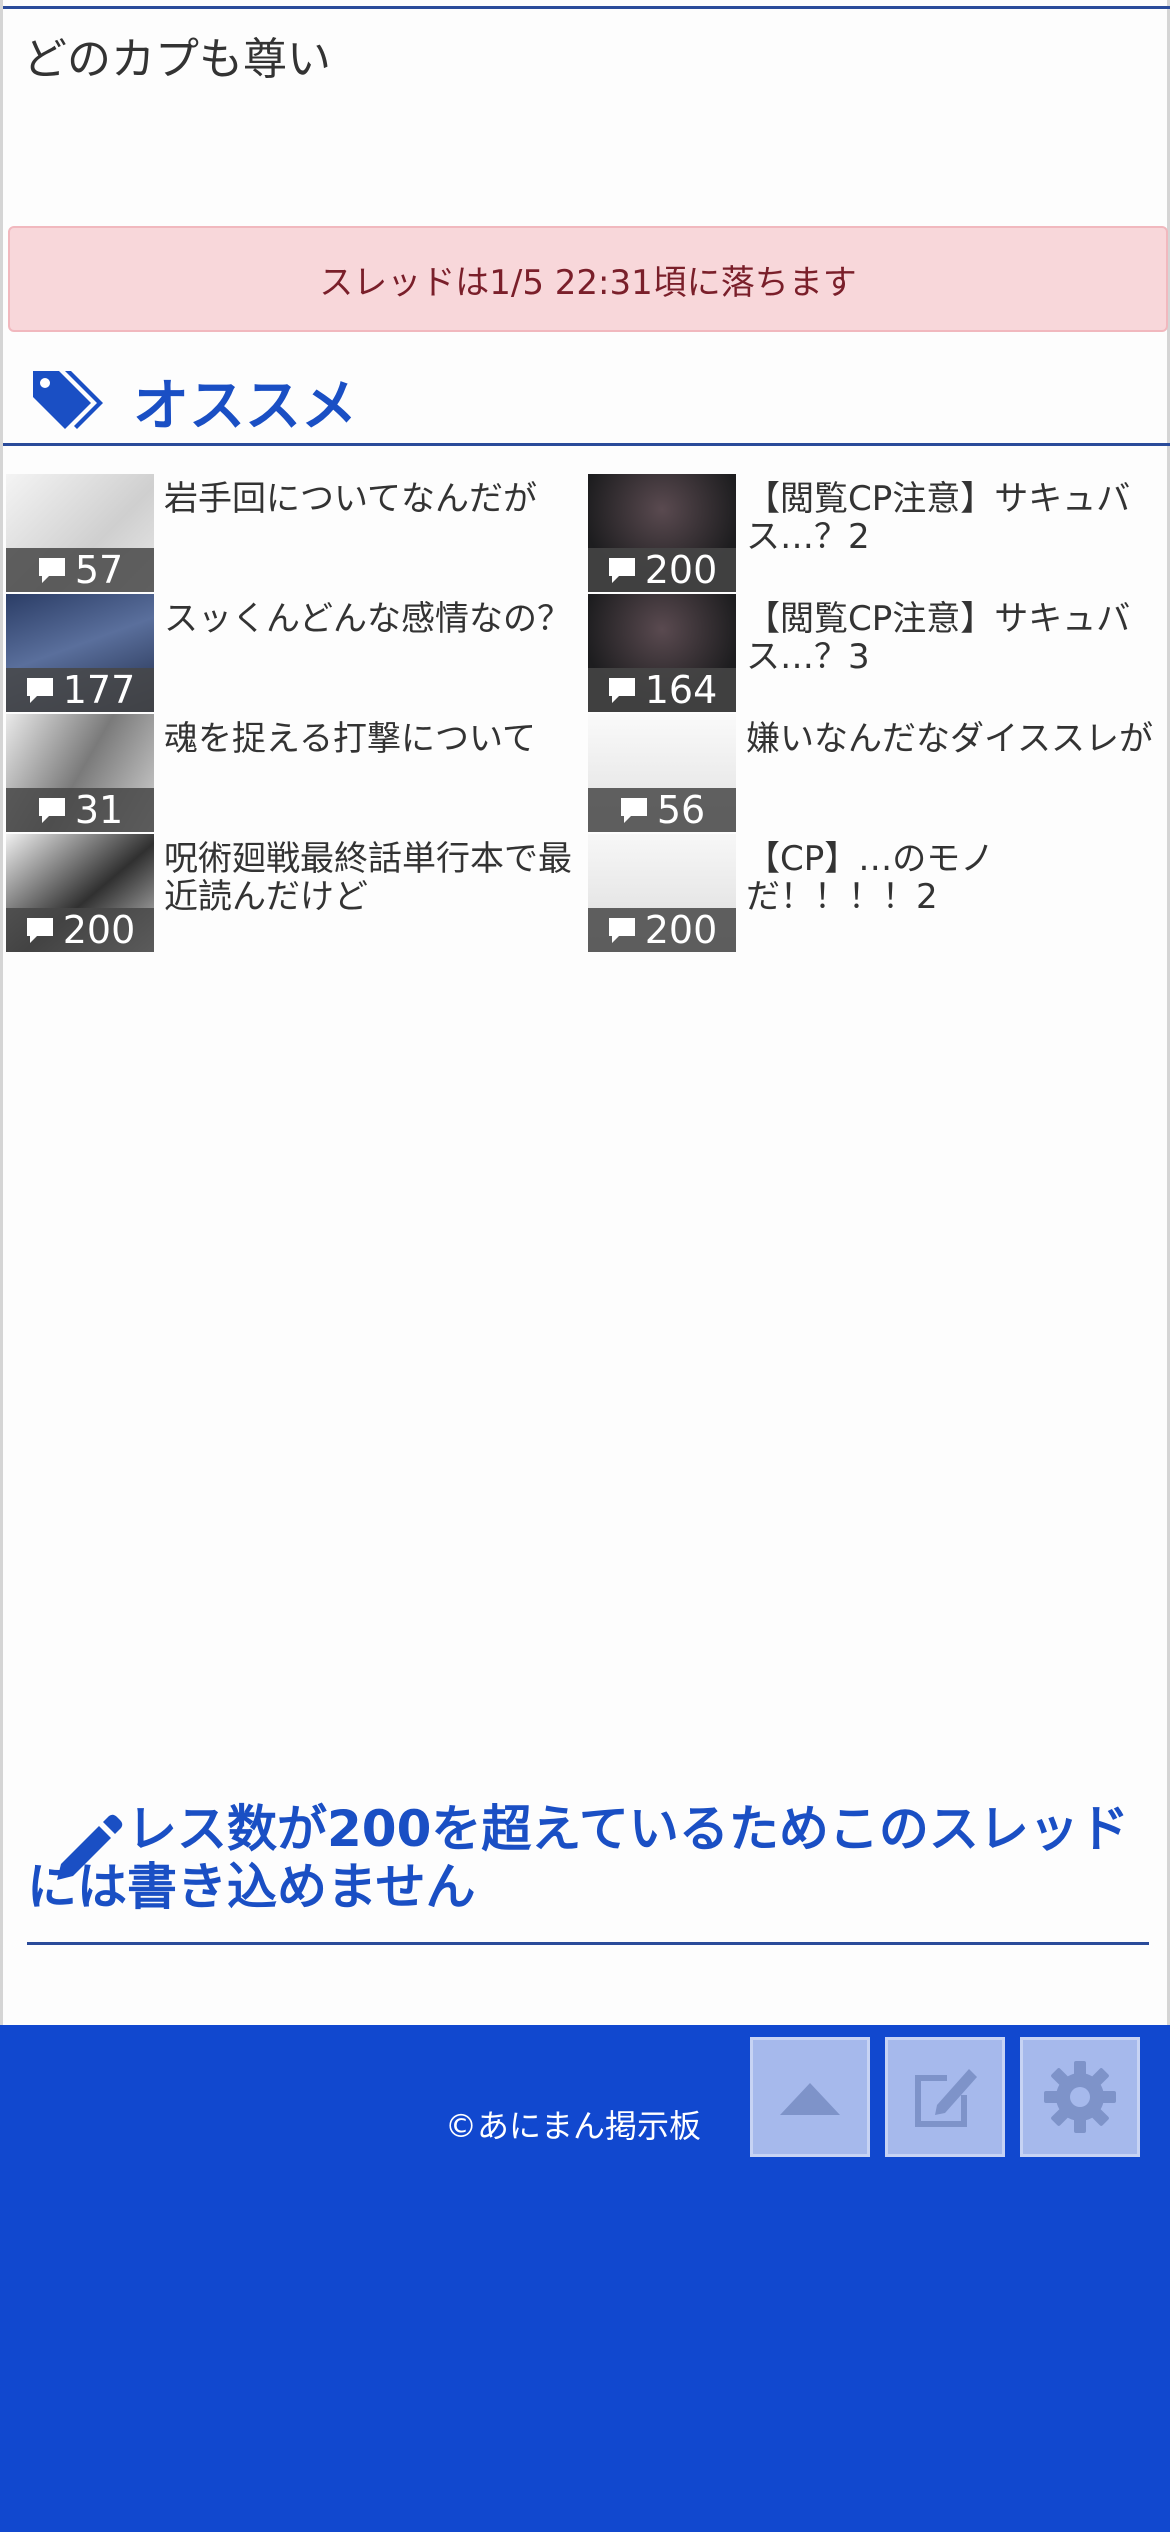 This screenshot has width=1170, height=2532. What do you see at coordinates (662, 653) in the screenshot?
I see `thread-thumbnail: 164` at bounding box center [662, 653].